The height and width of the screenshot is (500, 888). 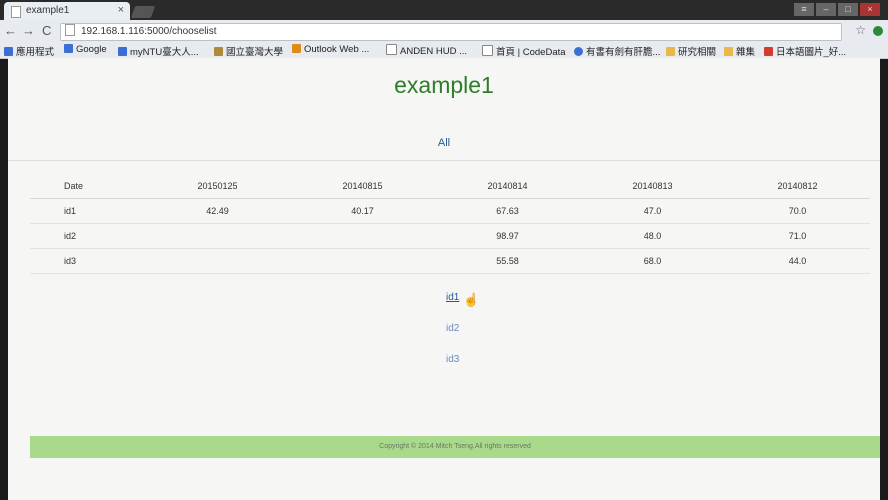 What do you see at coordinates (739, 51) in the screenshot?
I see `bookmark-folder-misc: 雜集` at bounding box center [739, 51].